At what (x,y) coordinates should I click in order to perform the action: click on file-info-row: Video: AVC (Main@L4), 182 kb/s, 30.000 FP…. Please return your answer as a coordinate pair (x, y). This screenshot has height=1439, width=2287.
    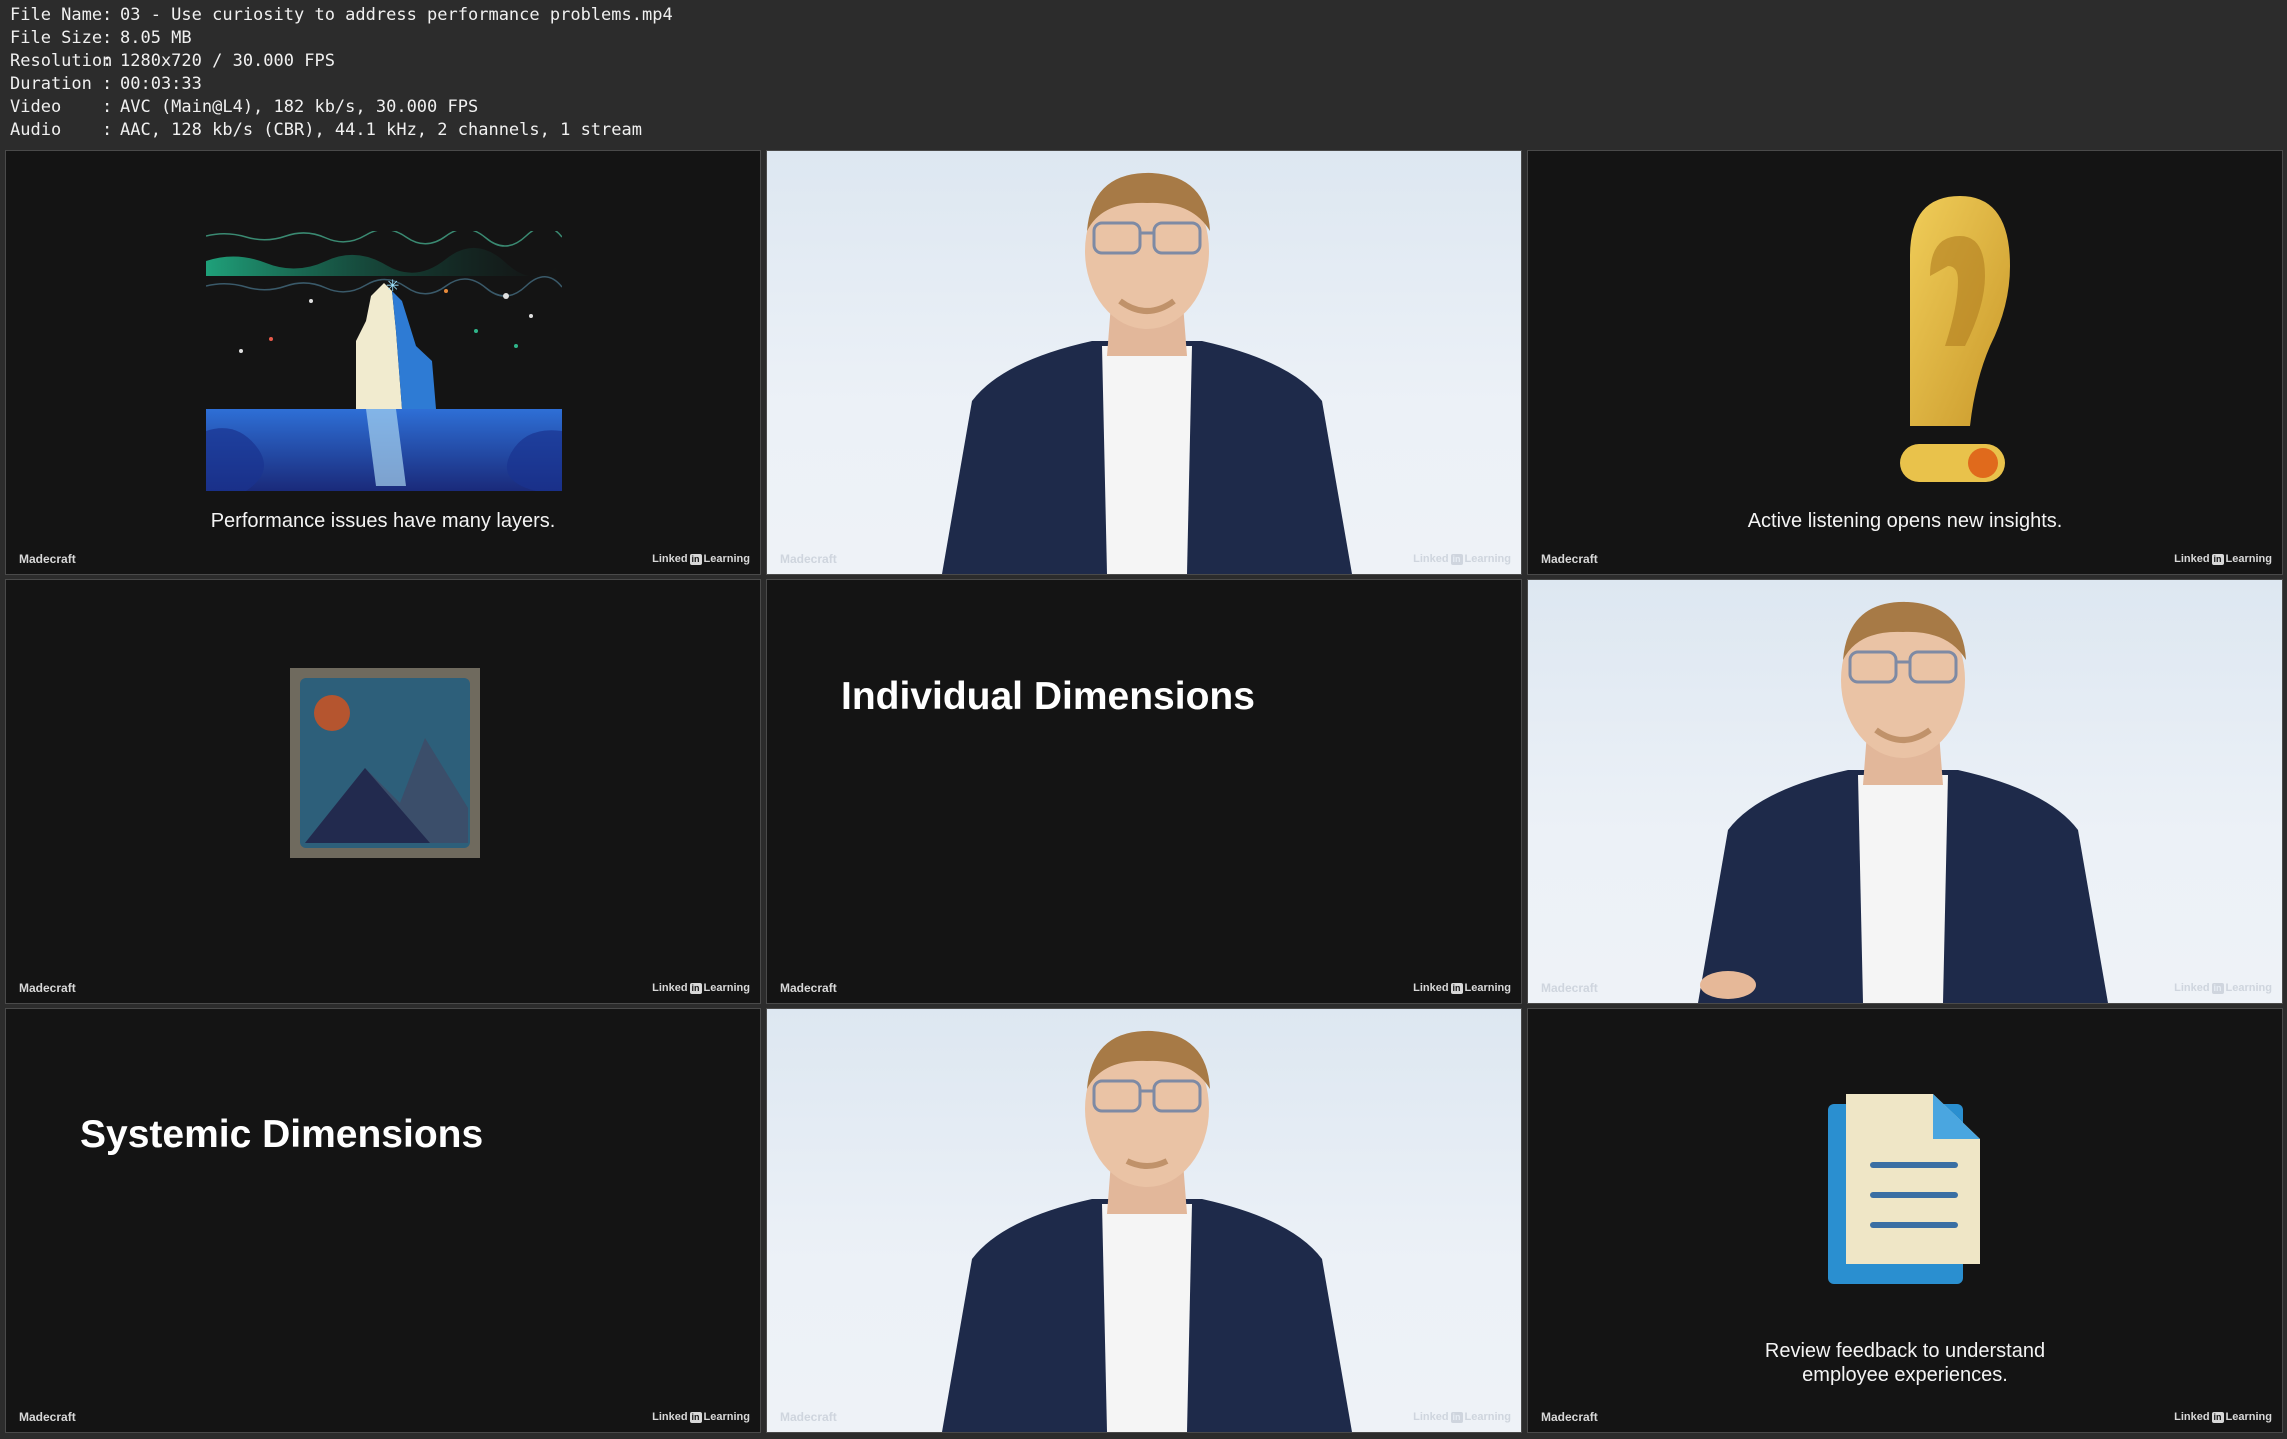
    Looking at the image, I should click on (341, 107).